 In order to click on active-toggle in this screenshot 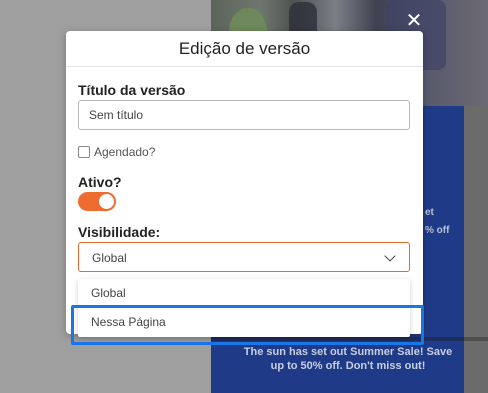, I will do `click(97, 201)`.